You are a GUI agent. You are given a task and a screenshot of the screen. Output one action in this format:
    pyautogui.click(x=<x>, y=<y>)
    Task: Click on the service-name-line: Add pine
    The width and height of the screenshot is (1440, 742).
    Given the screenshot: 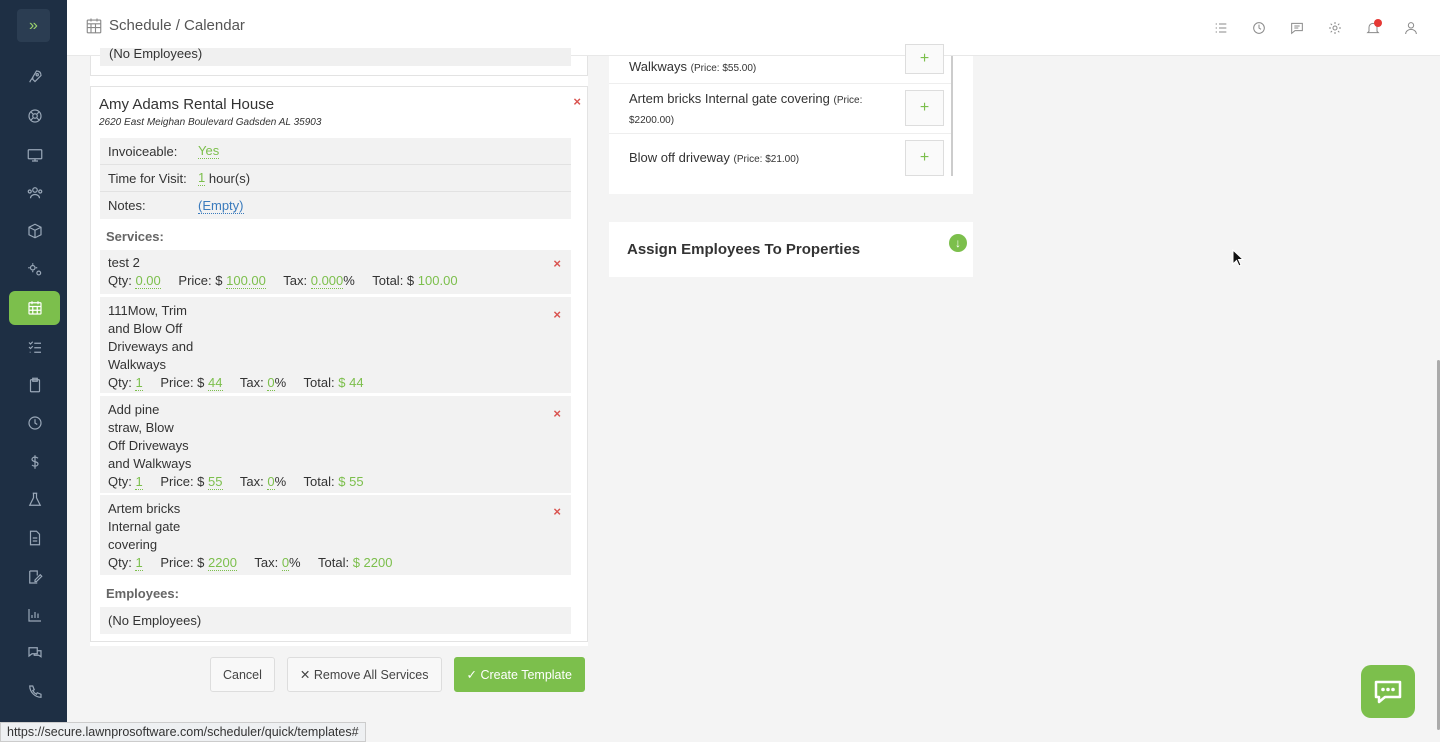 What is the action you would take?
    pyautogui.click(x=134, y=409)
    